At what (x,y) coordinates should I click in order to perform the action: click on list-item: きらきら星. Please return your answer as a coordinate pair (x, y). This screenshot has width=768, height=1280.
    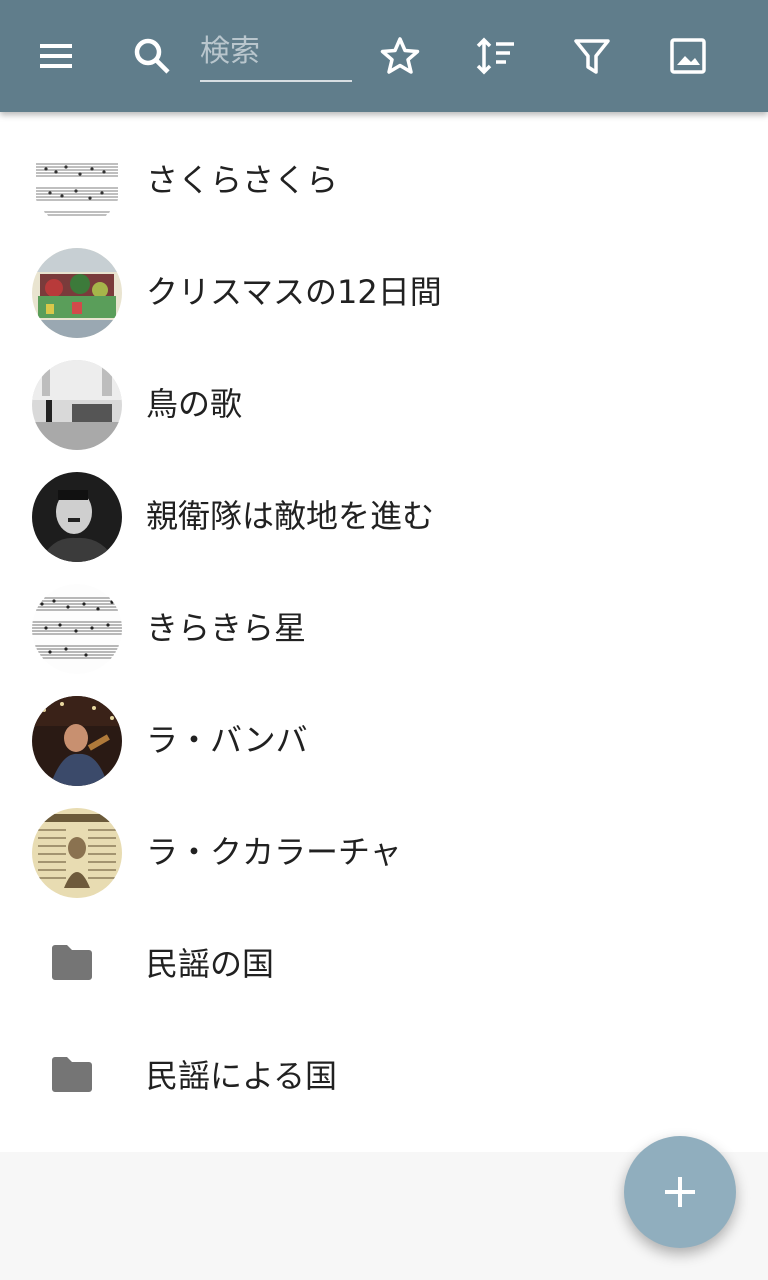
    Looking at the image, I should click on (384, 628).